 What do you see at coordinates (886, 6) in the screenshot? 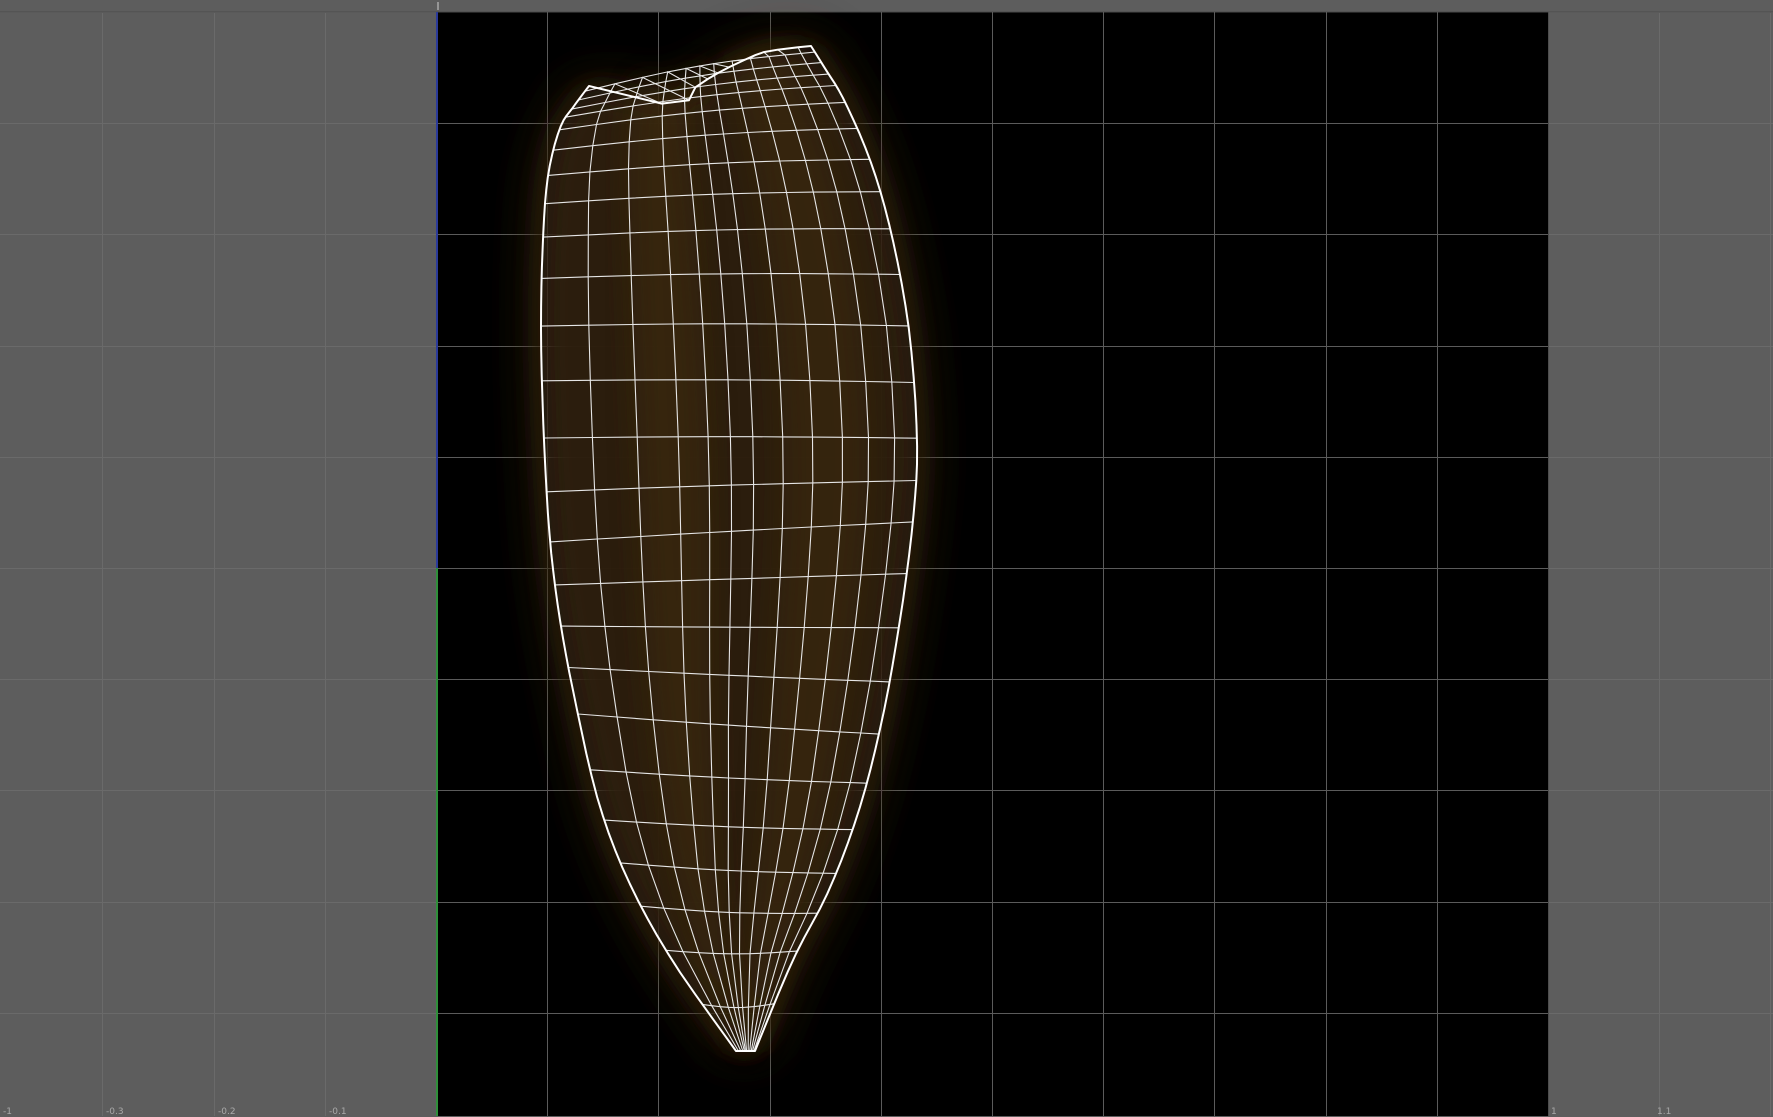
I see `top-ruler` at bounding box center [886, 6].